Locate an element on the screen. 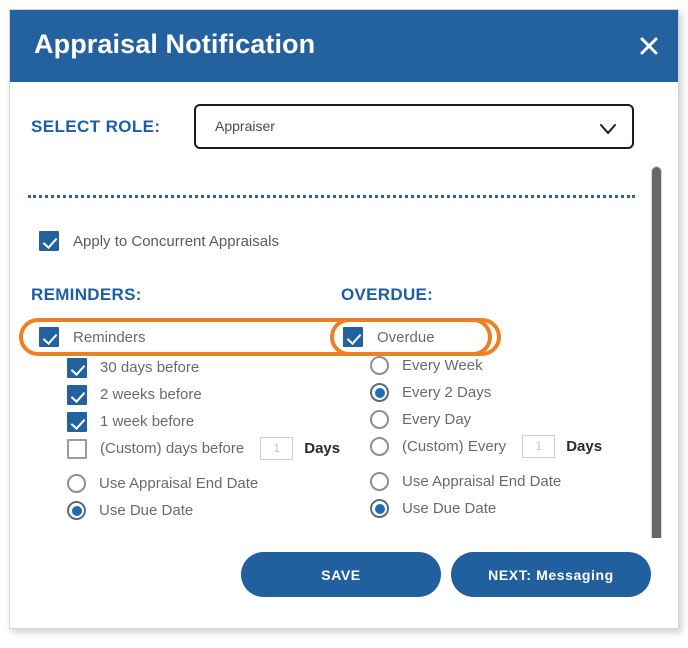 This screenshot has height=648, width=688. list-item-label: Every 2 Days is located at coordinates (447, 392).